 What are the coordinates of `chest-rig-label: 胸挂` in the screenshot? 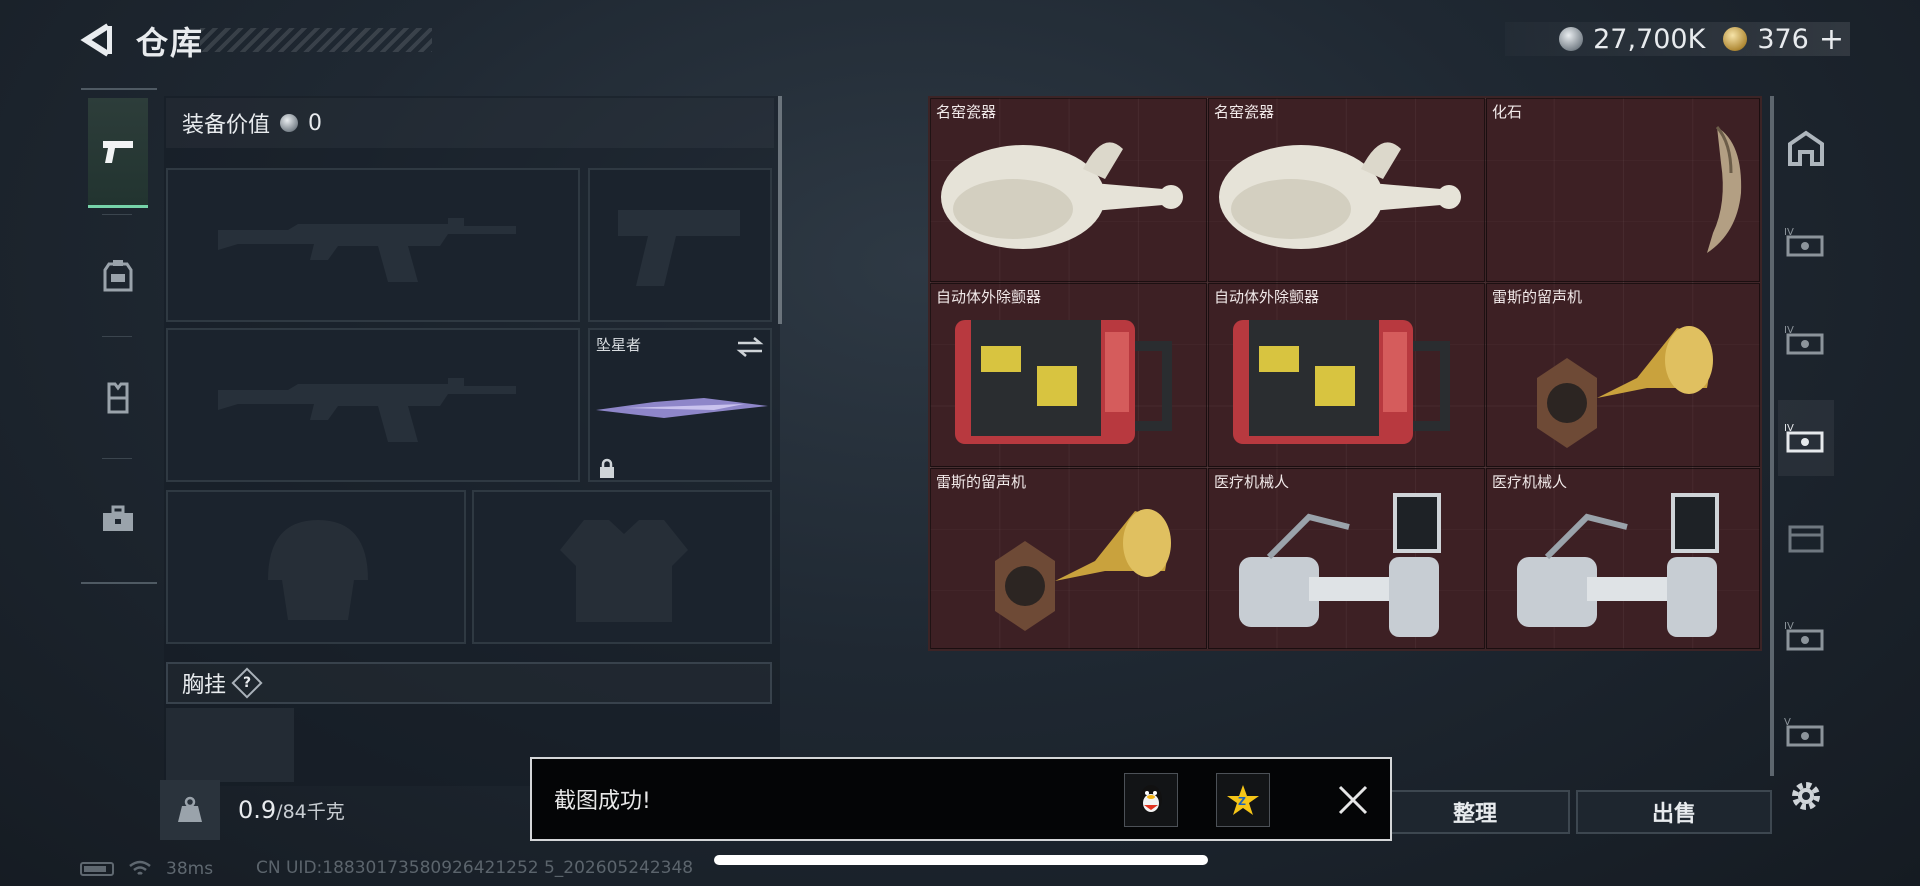 It's located at (204, 685).